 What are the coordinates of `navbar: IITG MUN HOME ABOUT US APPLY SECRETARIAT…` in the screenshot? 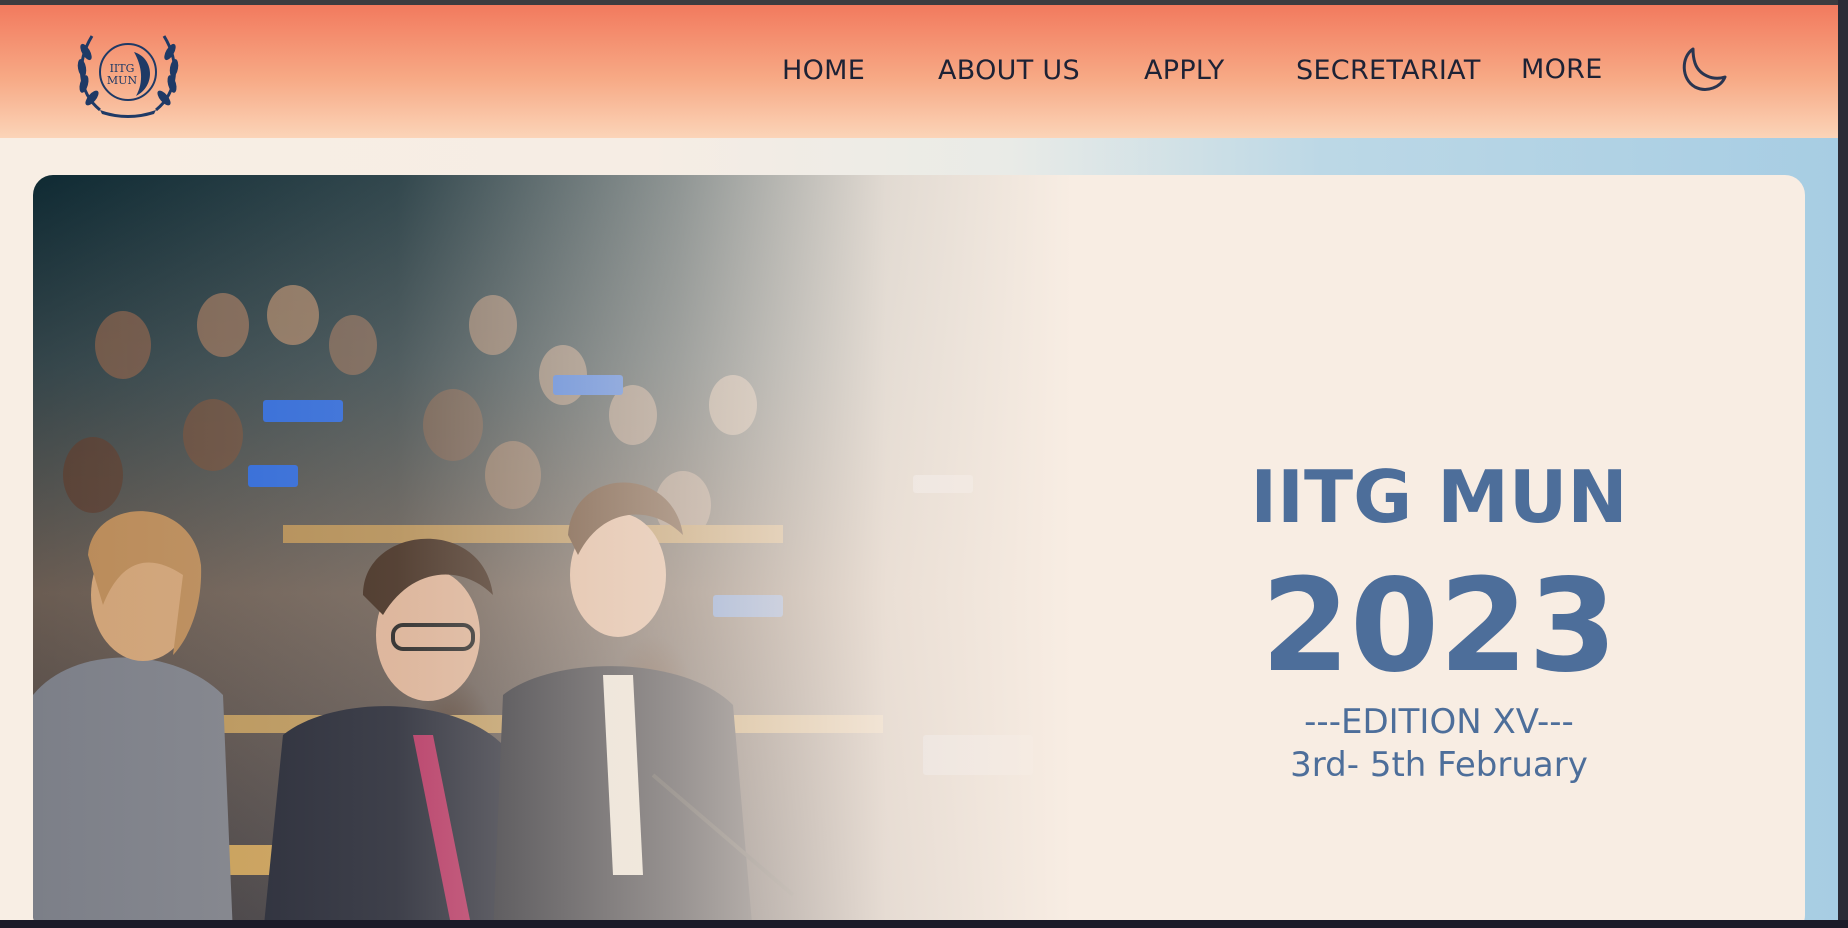 It's located at (919, 71).